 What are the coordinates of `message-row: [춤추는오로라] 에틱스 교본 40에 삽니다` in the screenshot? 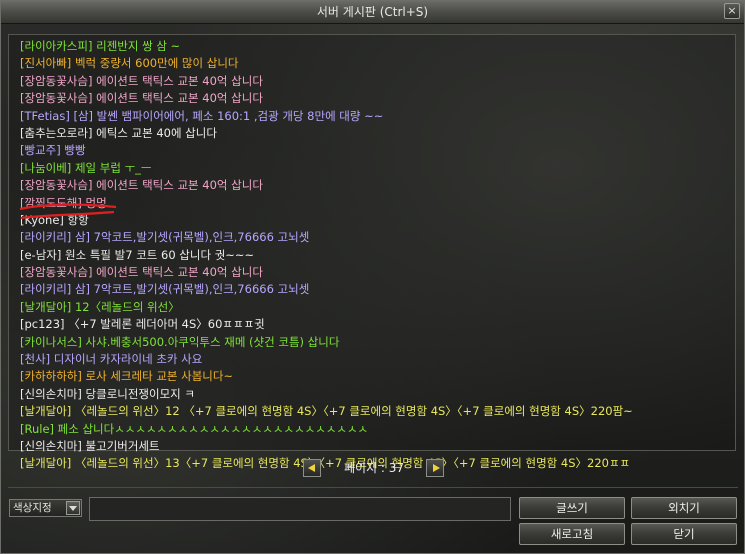 It's located at (326, 133).